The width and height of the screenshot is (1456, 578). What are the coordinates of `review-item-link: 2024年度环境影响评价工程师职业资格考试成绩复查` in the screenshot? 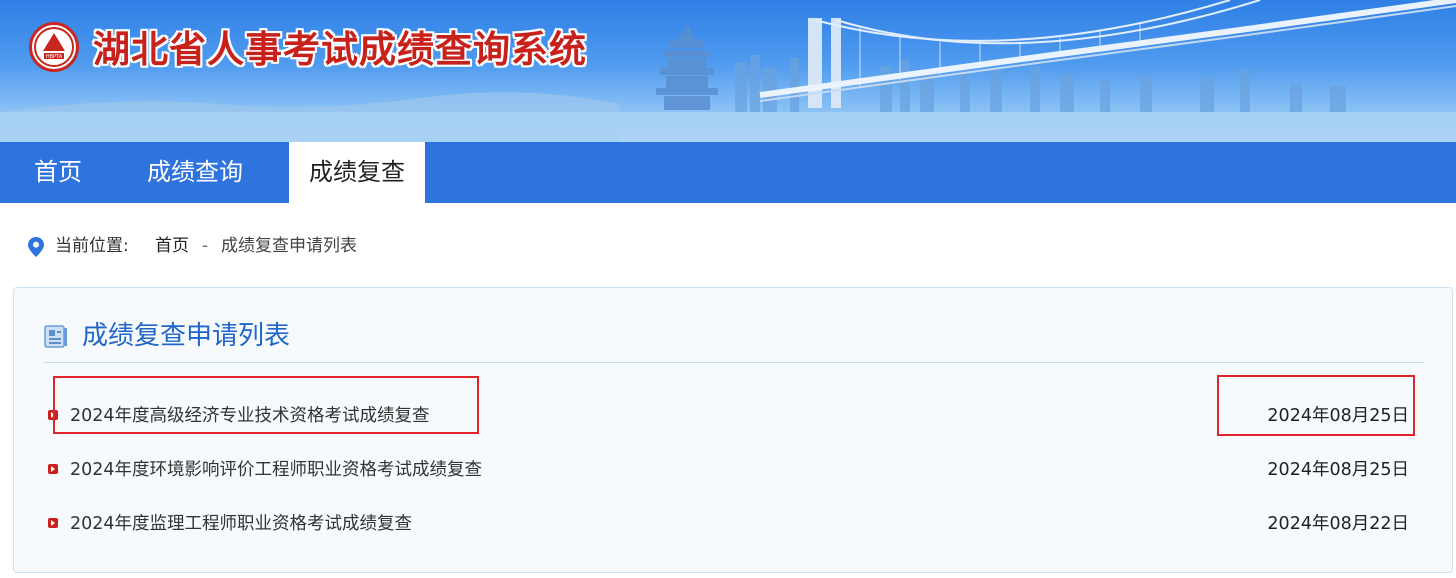 It's located at (276, 470).